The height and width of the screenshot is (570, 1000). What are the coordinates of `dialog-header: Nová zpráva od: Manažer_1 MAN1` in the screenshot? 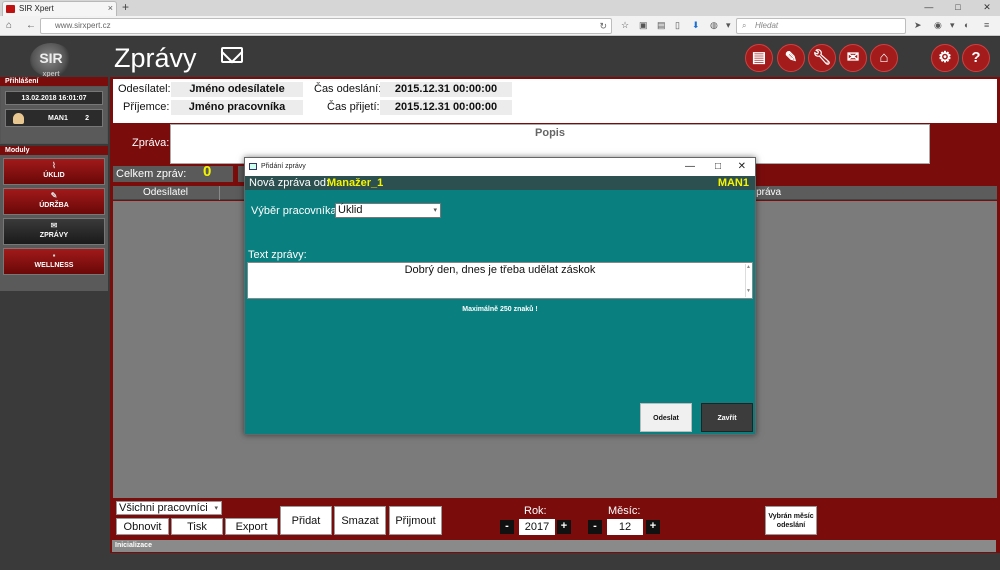 It's located at (500, 183).